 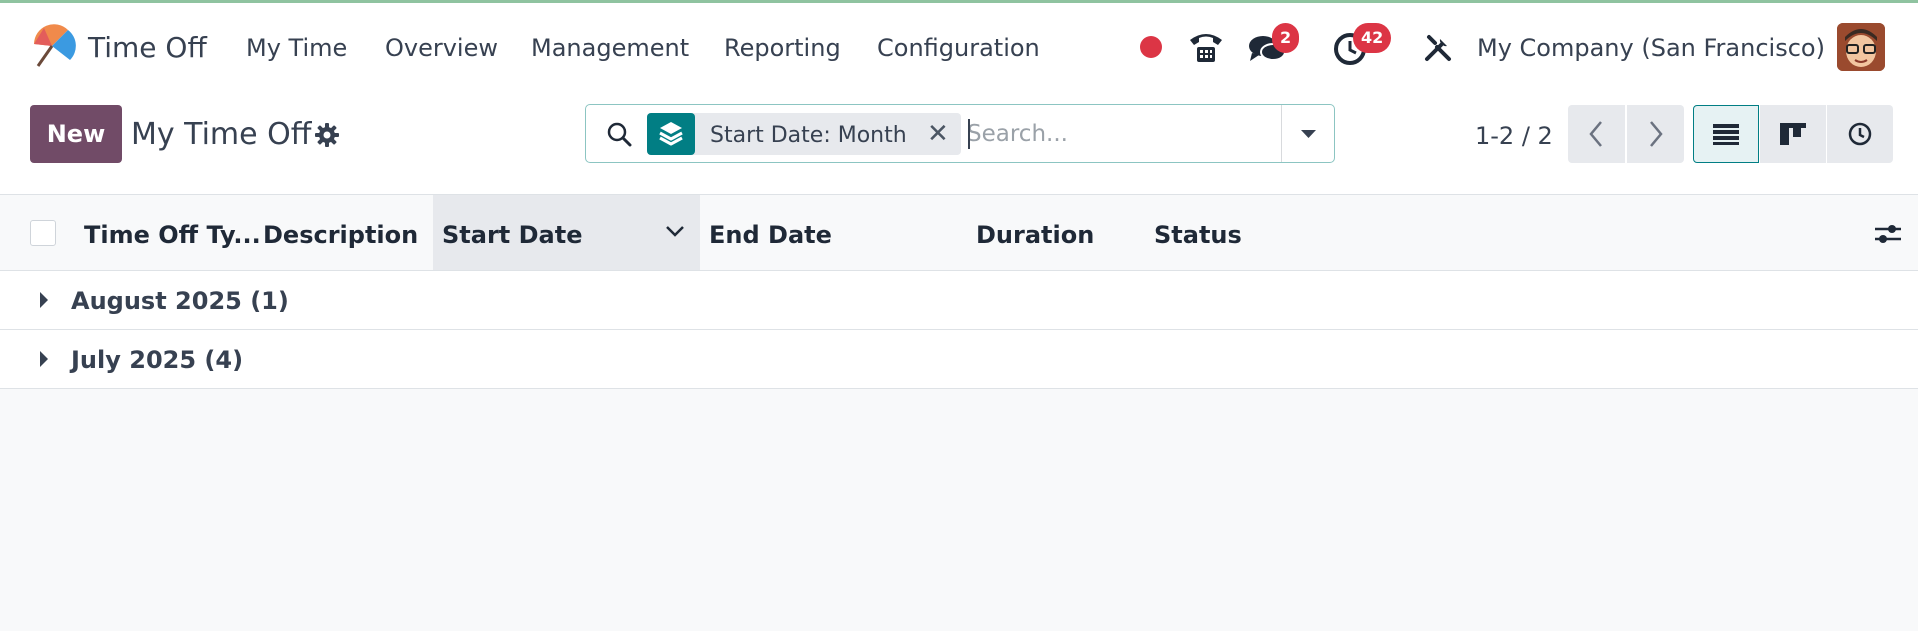 I want to click on sort-chevron-down-icon, so click(x=675, y=231).